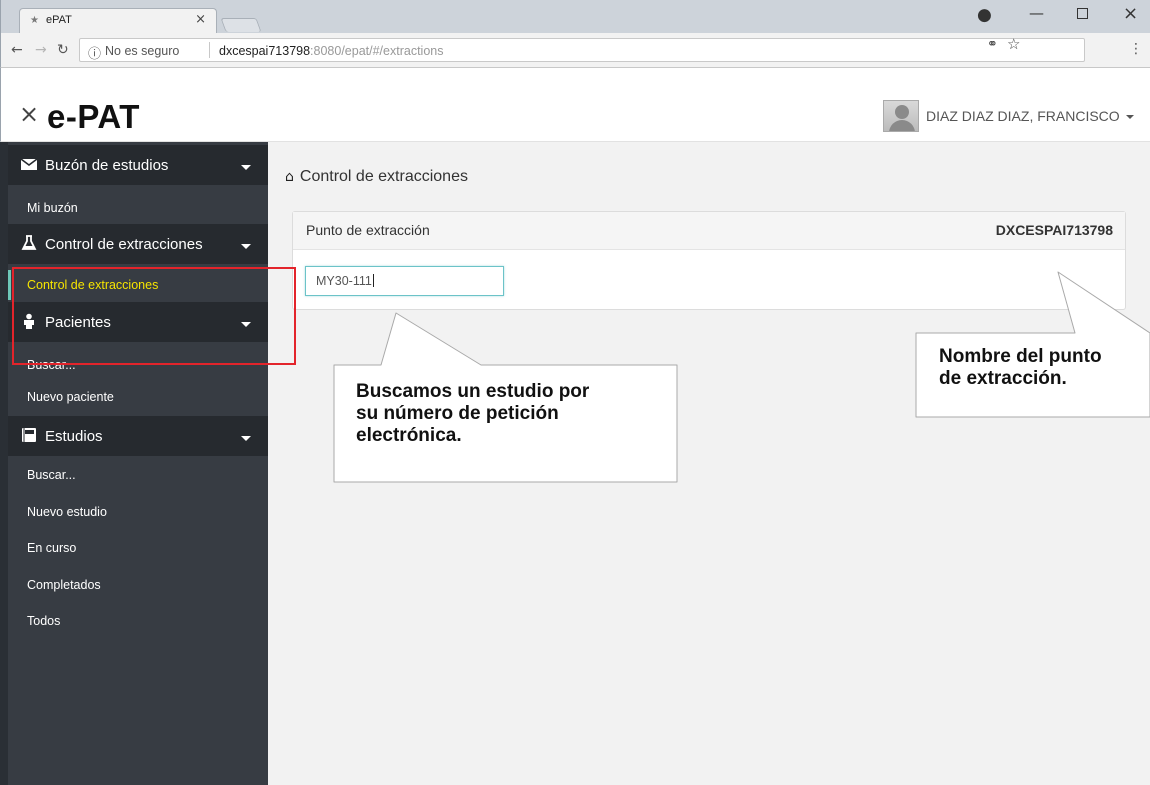 The width and height of the screenshot is (1150, 785). I want to click on reload-icon: ↻, so click(63, 50).